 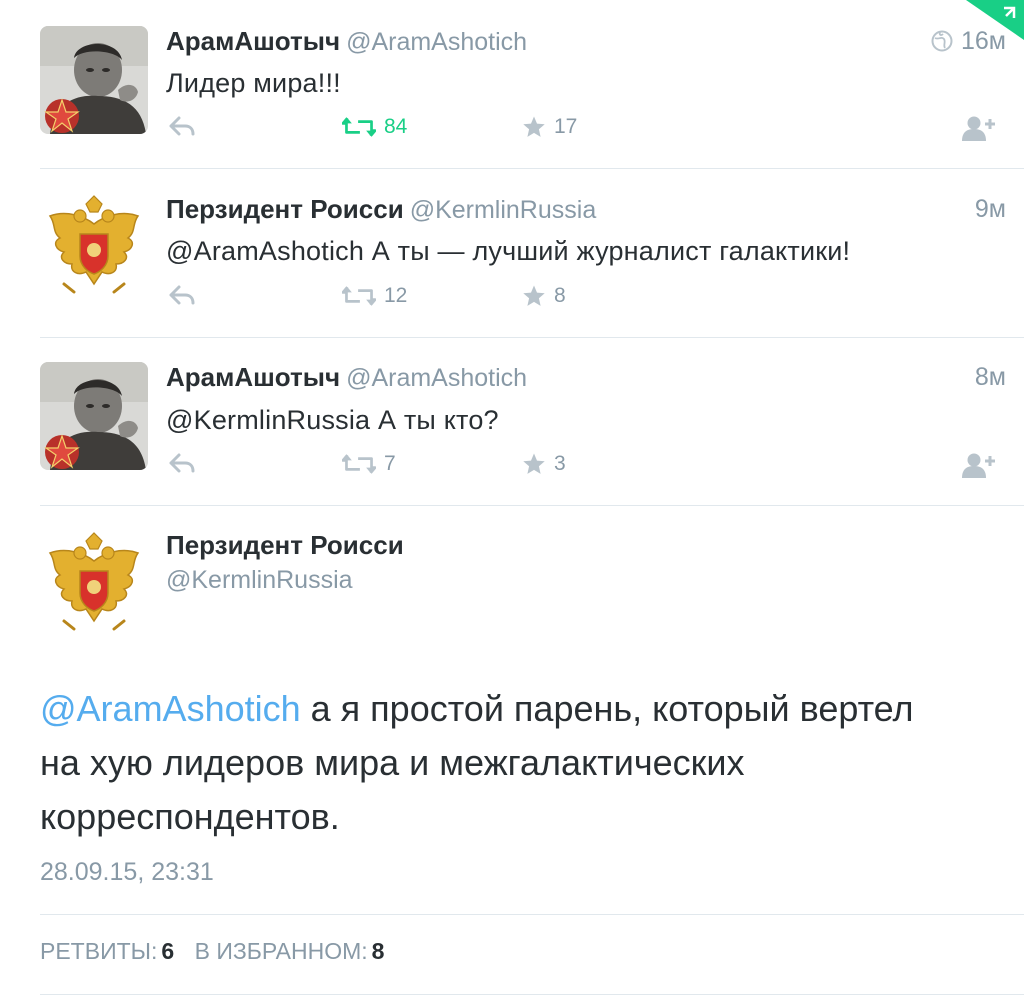 I want to click on detail-text-line-1: а я простой парень, который вертел, so click(x=612, y=708).